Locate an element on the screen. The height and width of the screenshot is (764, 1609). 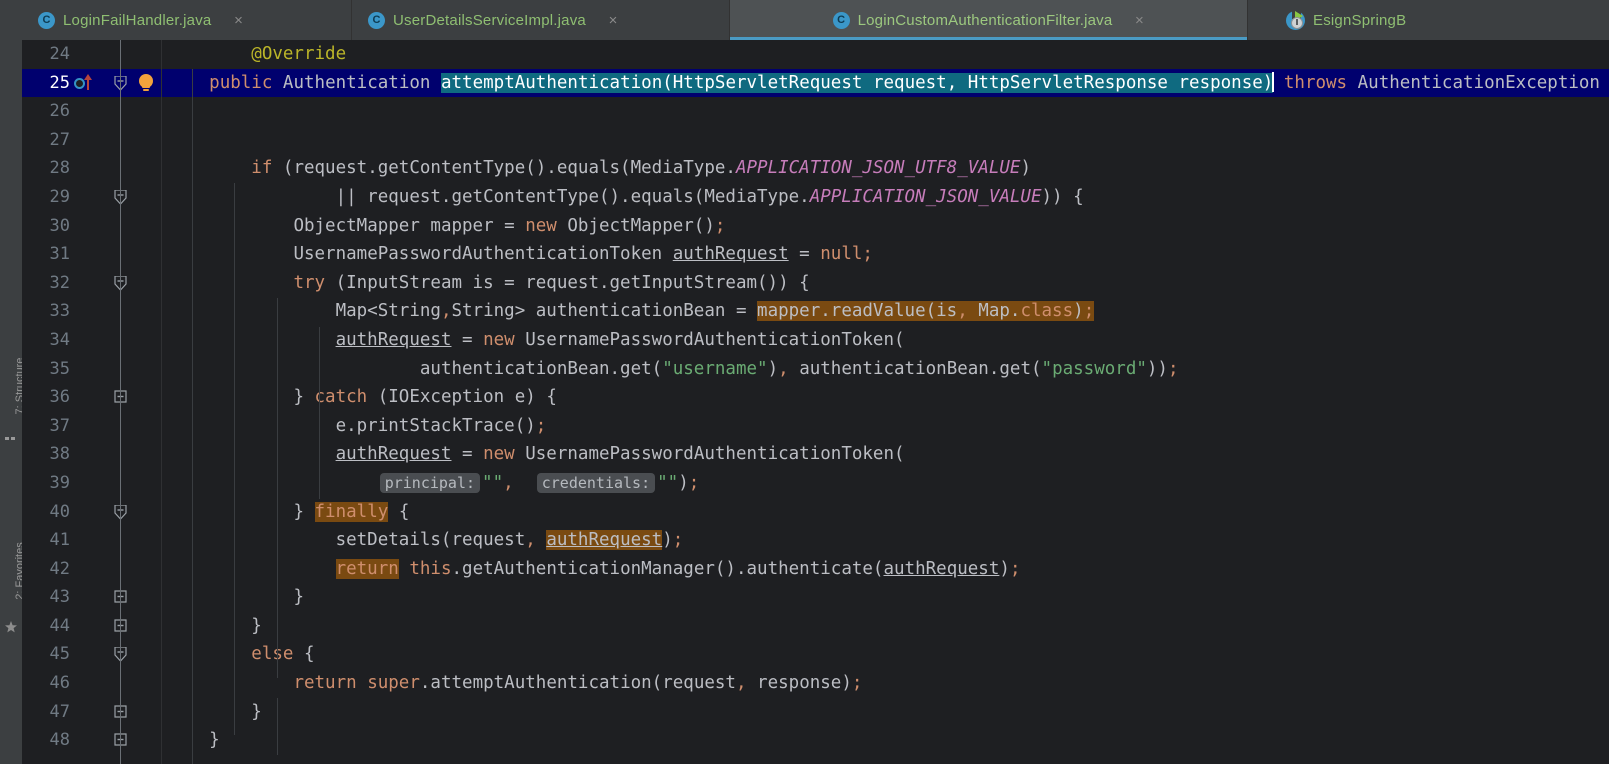
gutter-row: 46 is located at coordinates (92, 683).